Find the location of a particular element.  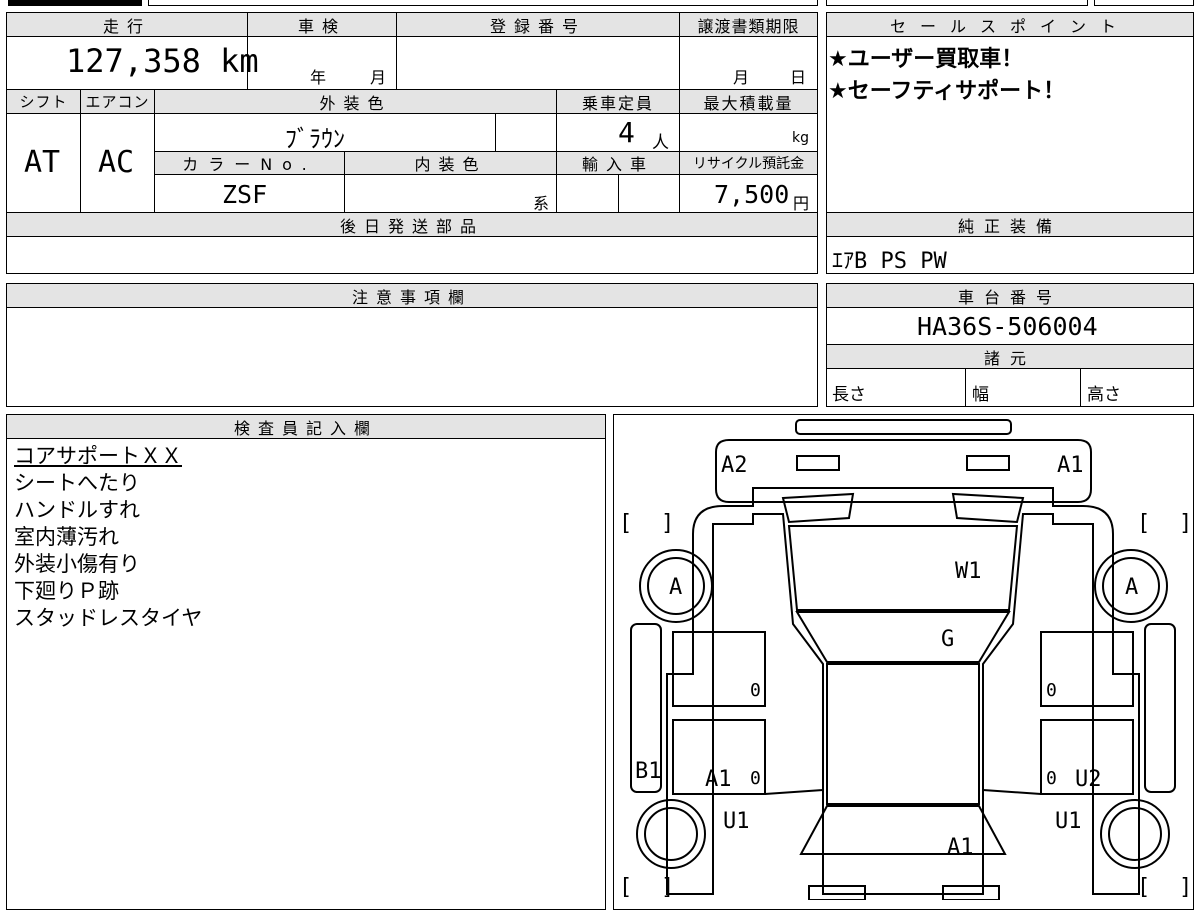

bracket-left-rear: [ is located at coordinates (625, 887).